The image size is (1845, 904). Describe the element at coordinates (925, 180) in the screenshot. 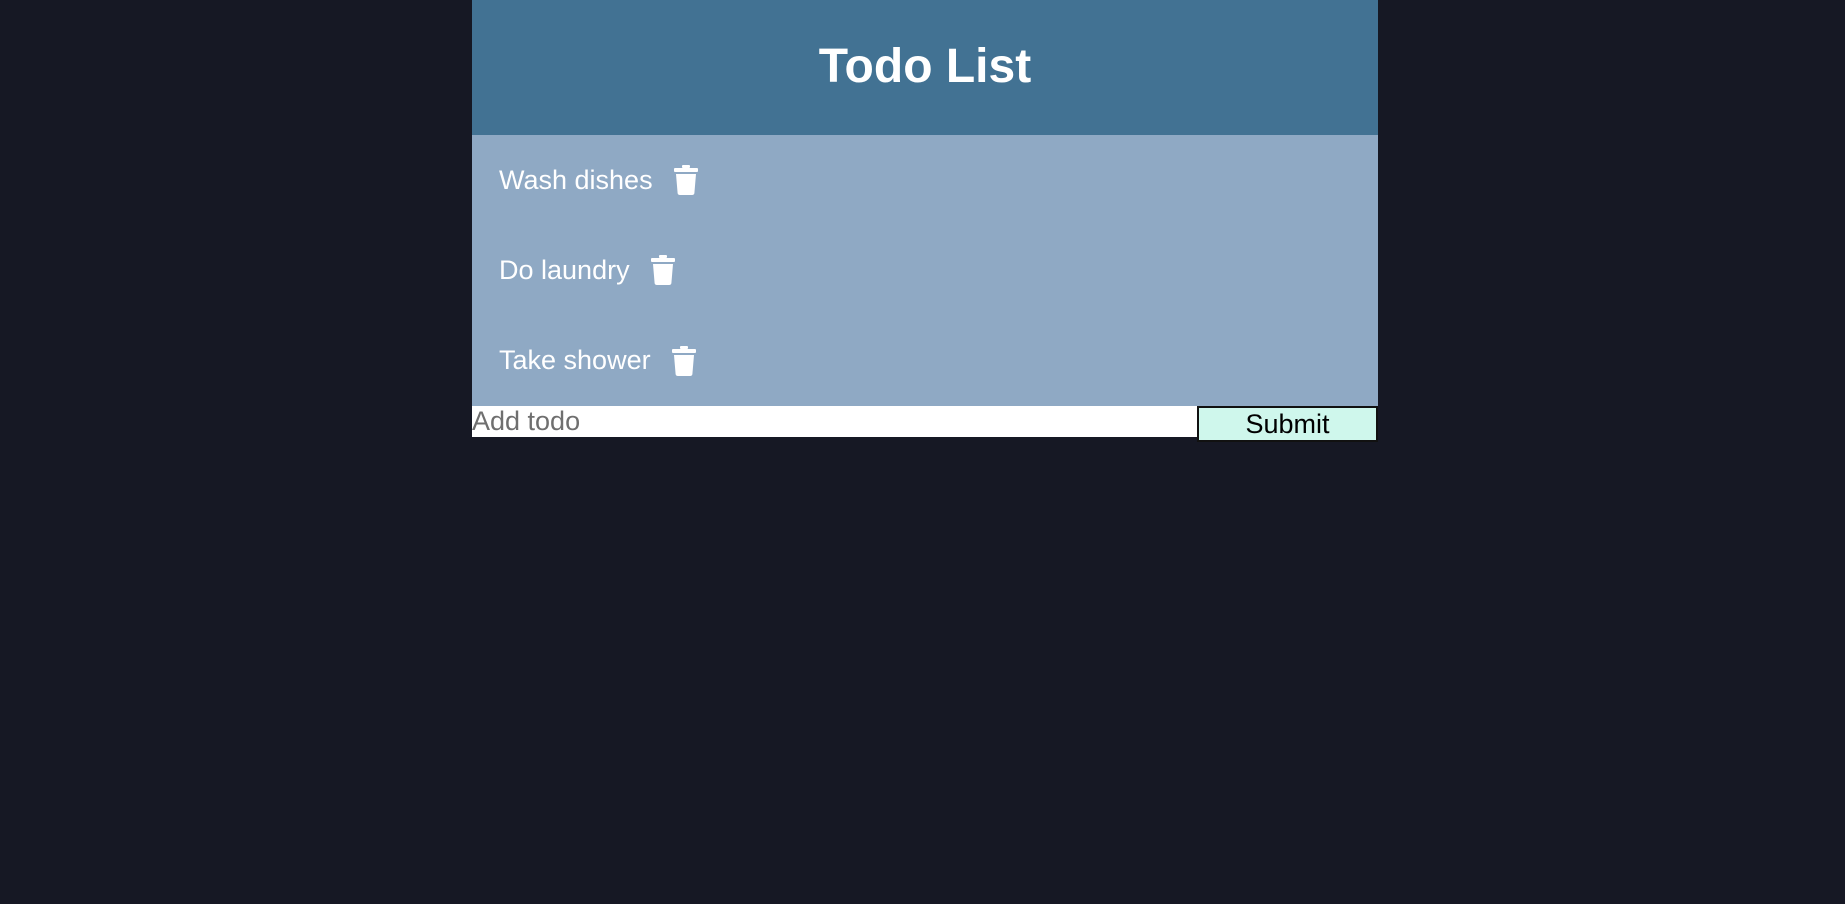

I see `list-item: Wash dishes` at that location.